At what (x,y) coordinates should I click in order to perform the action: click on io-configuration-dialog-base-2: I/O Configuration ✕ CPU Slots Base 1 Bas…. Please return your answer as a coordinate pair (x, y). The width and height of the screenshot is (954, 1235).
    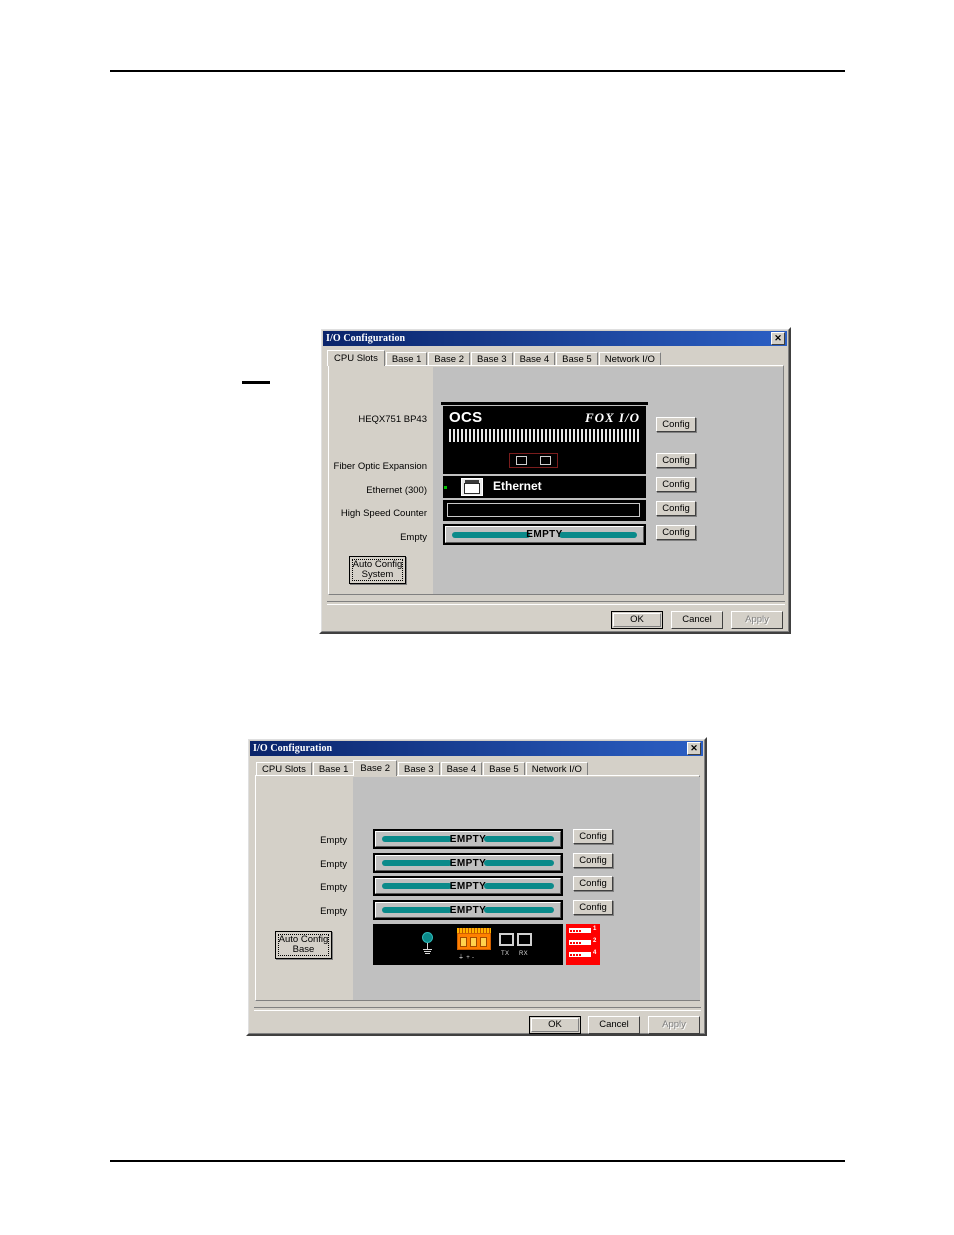
    Looking at the image, I should click on (476, 886).